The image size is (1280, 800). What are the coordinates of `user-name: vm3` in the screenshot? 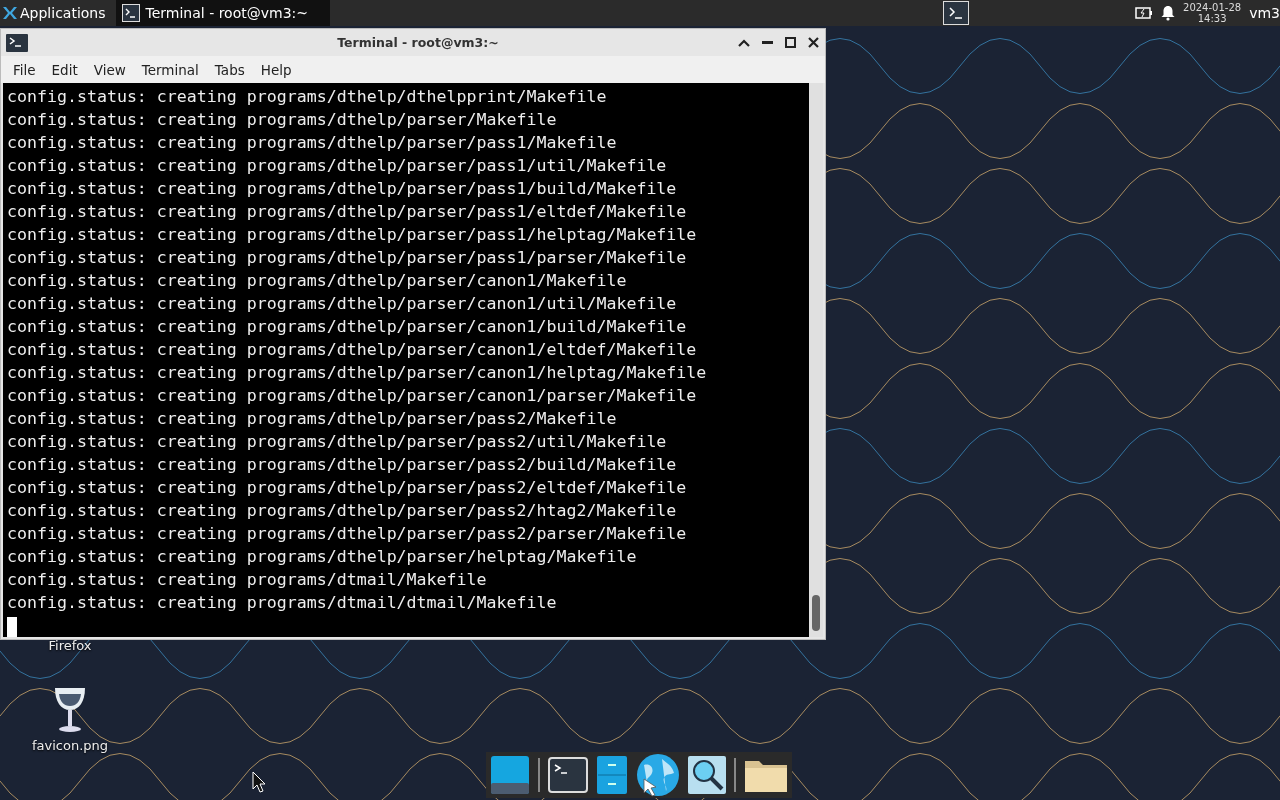 It's located at (1264, 13).